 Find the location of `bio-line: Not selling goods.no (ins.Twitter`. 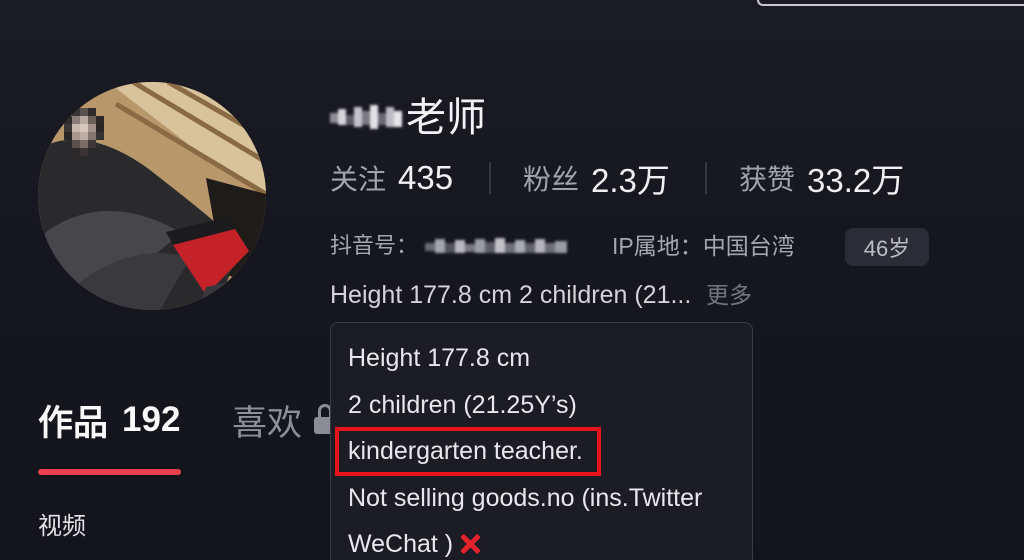

bio-line: Not selling goods.no (ins.Twitter is located at coordinates (550, 498).